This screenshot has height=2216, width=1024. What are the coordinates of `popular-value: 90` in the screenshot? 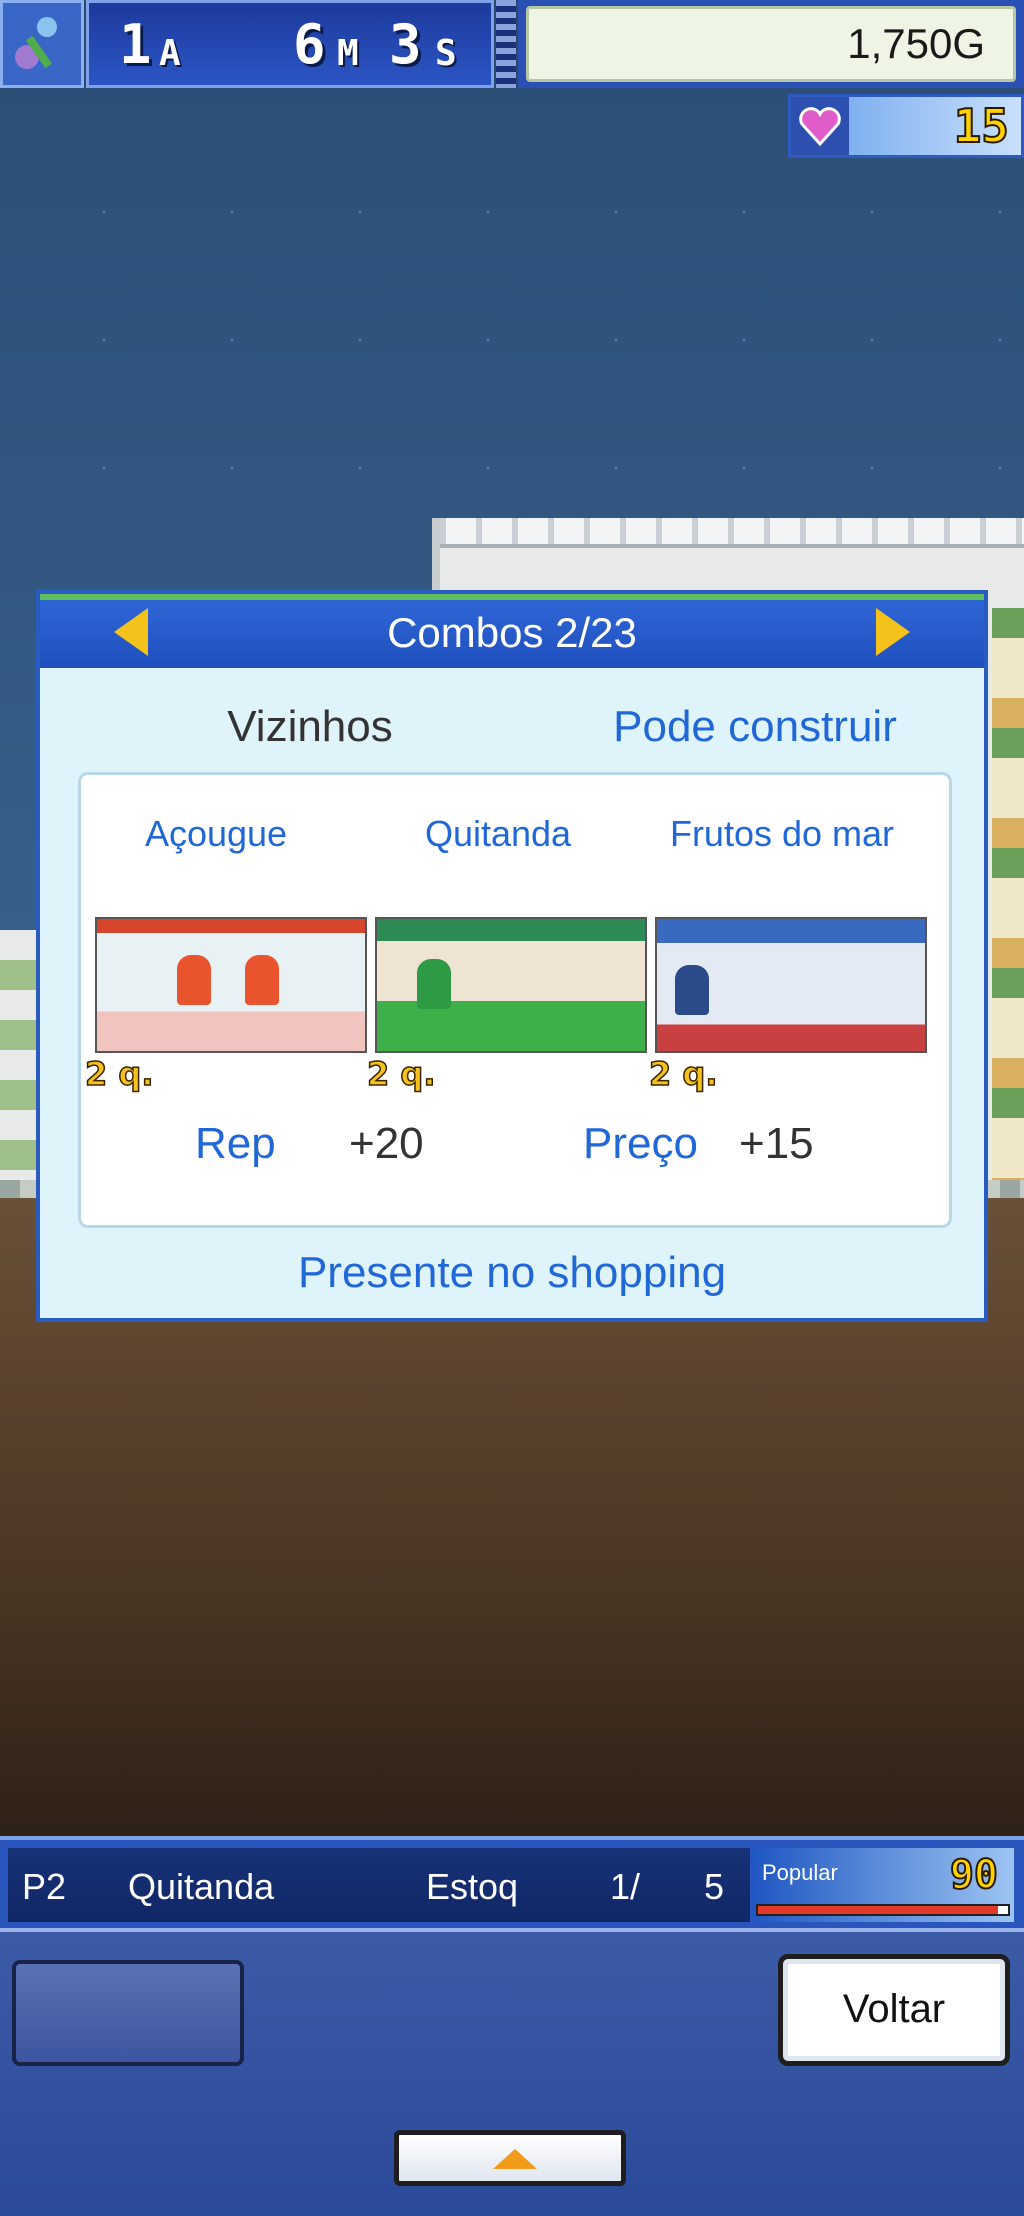 It's located at (974, 1875).